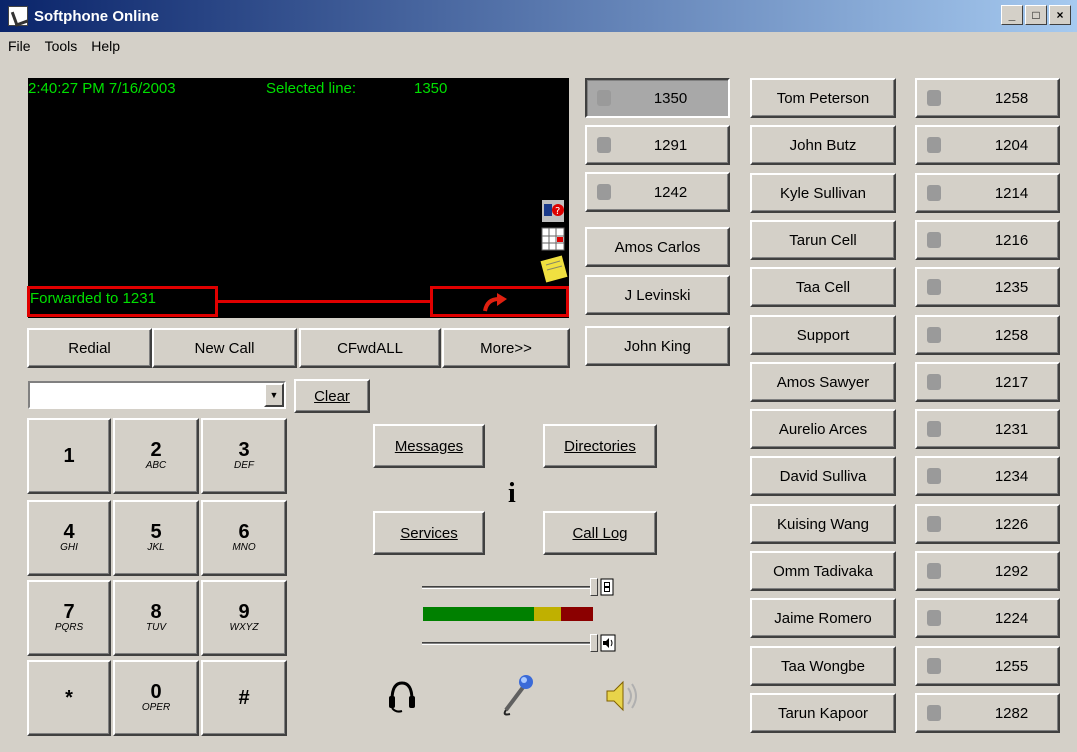  Describe the element at coordinates (69, 698) in the screenshot. I see `key-star: *` at that location.